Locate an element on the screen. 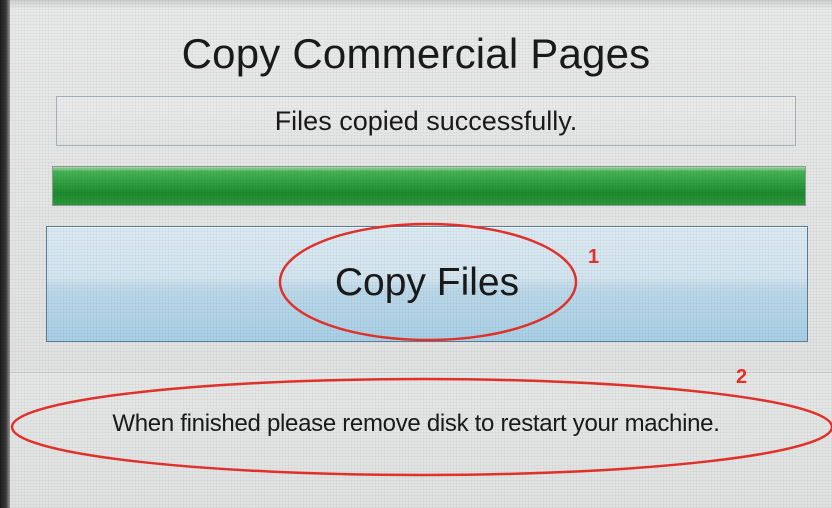 The image size is (832, 508). progress-bar-fill is located at coordinates (429, 186).